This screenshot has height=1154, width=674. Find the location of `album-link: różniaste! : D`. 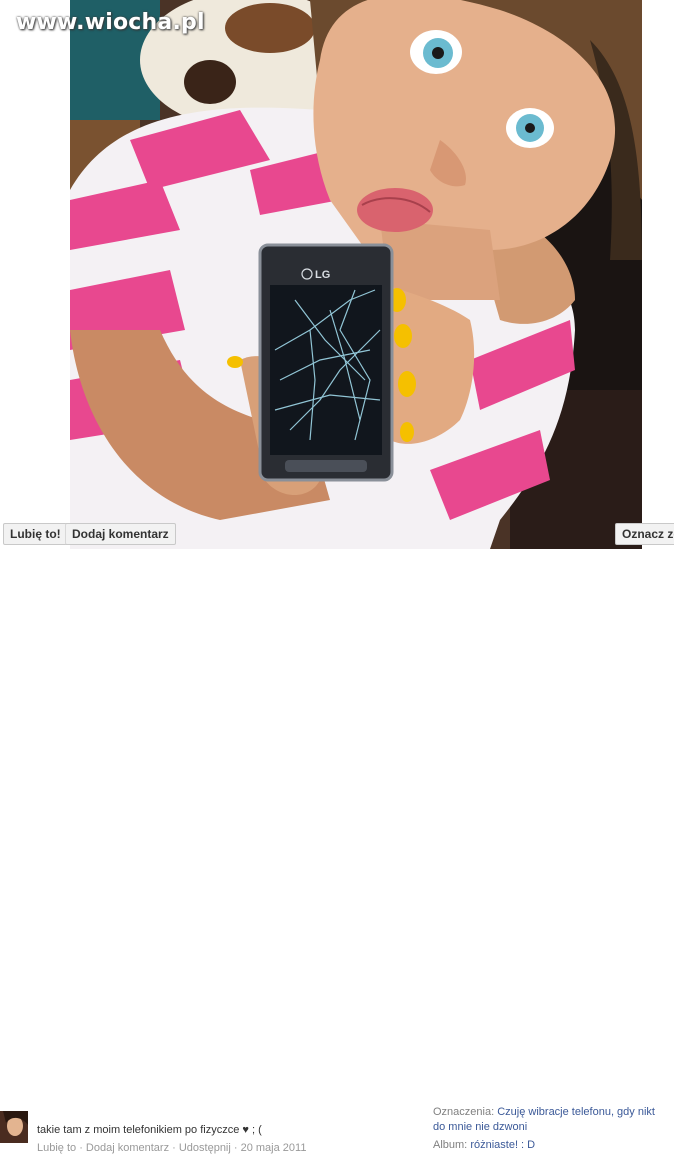

album-link: różniaste! : D is located at coordinates (502, 1145).